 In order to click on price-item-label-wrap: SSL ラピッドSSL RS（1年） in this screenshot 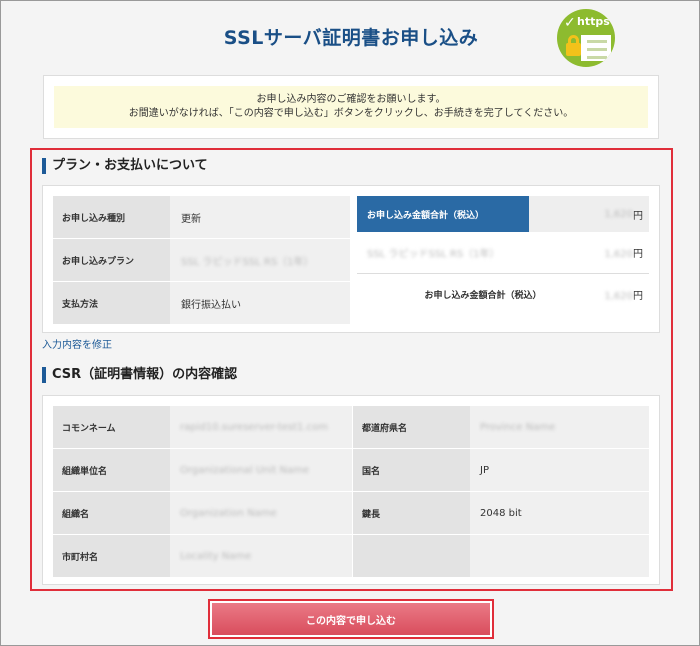, I will do `click(463, 252)`.